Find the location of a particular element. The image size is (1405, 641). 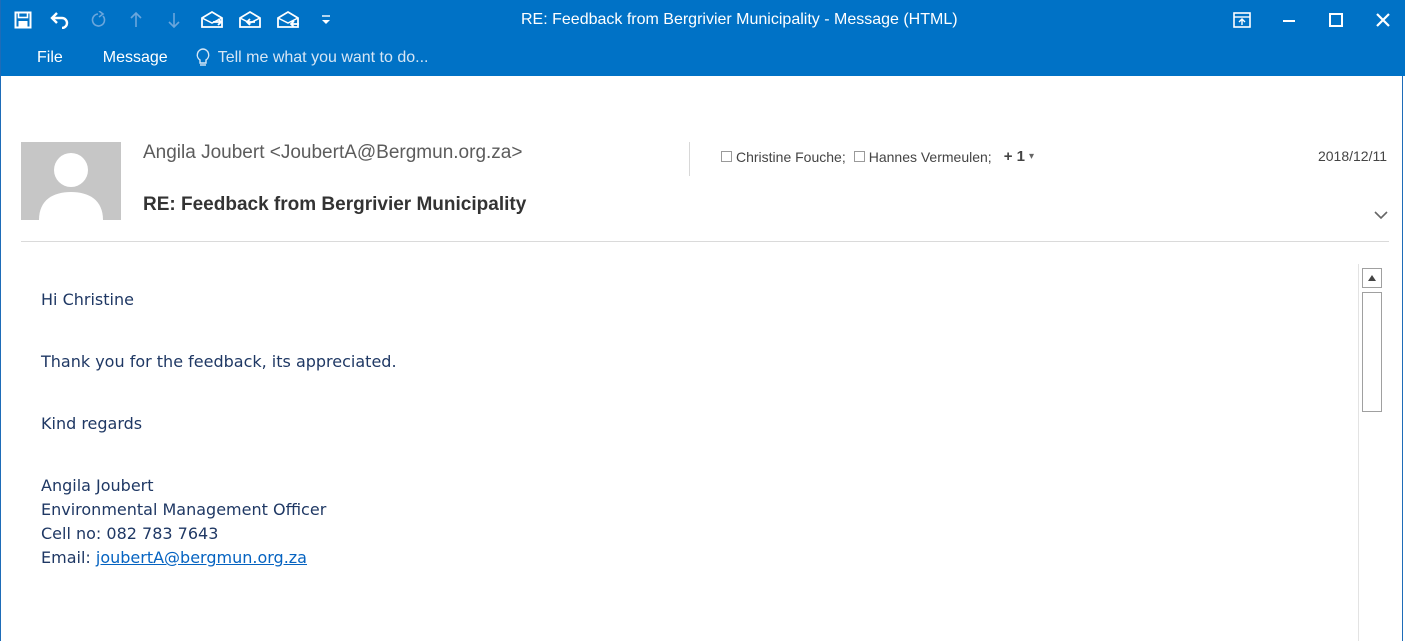

forward-icon is located at coordinates (288, 20).